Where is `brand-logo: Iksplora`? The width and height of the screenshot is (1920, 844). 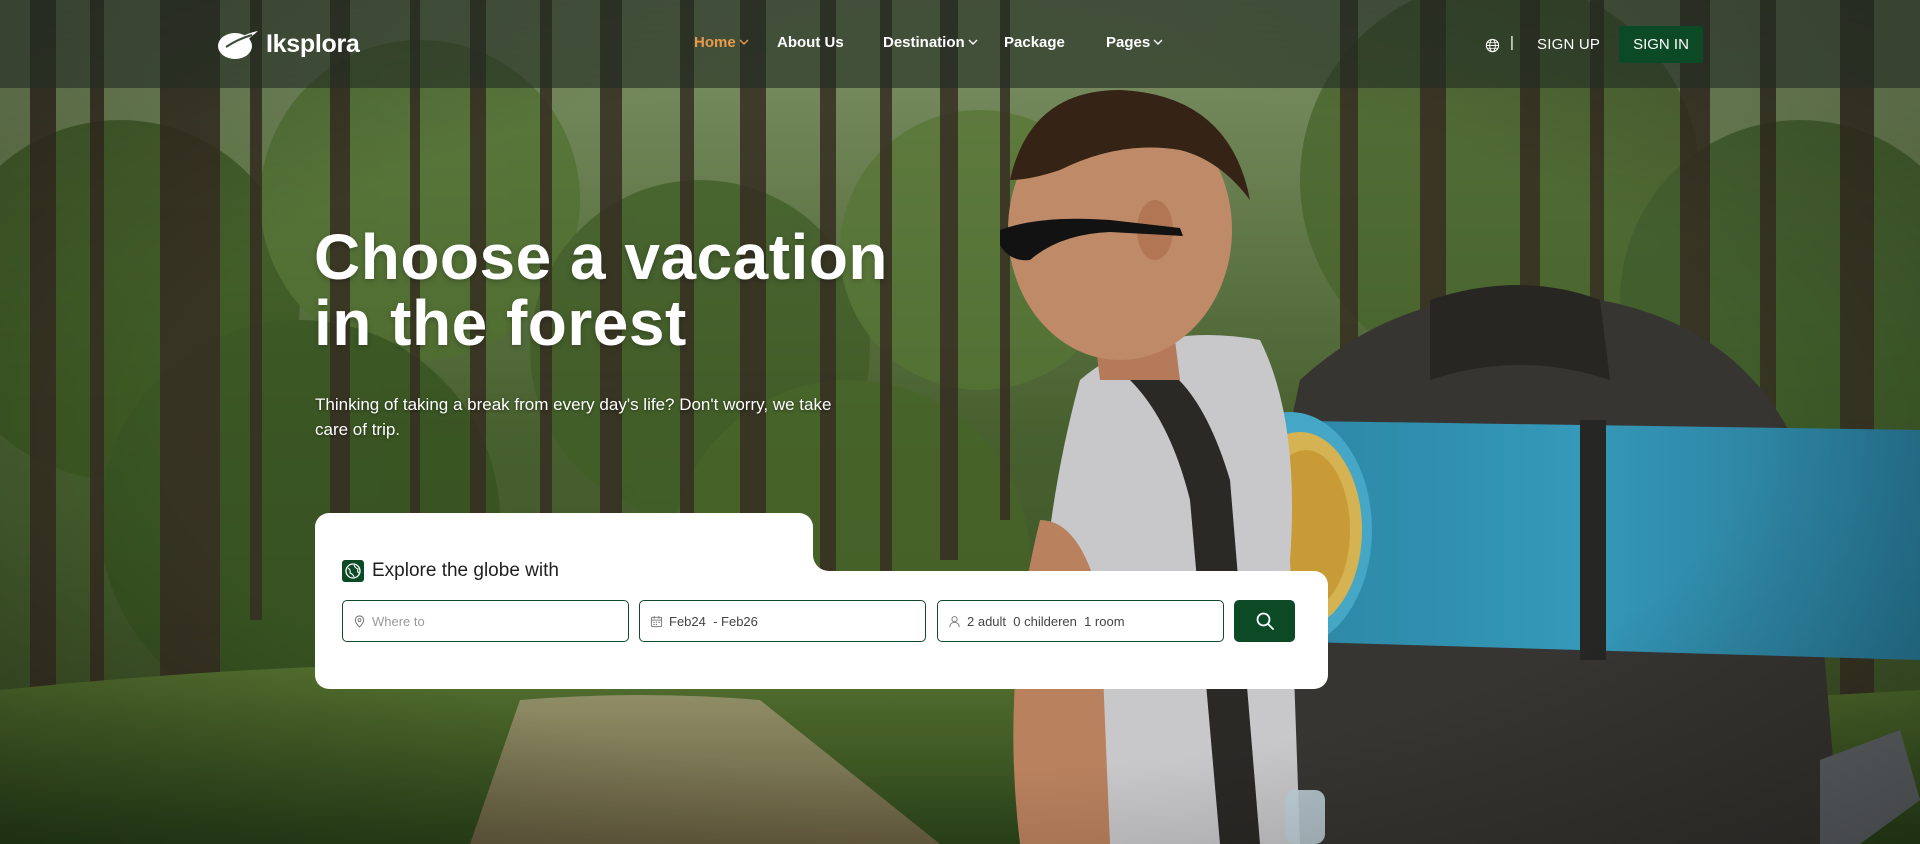
brand-logo: Iksplora is located at coordinates (288, 44).